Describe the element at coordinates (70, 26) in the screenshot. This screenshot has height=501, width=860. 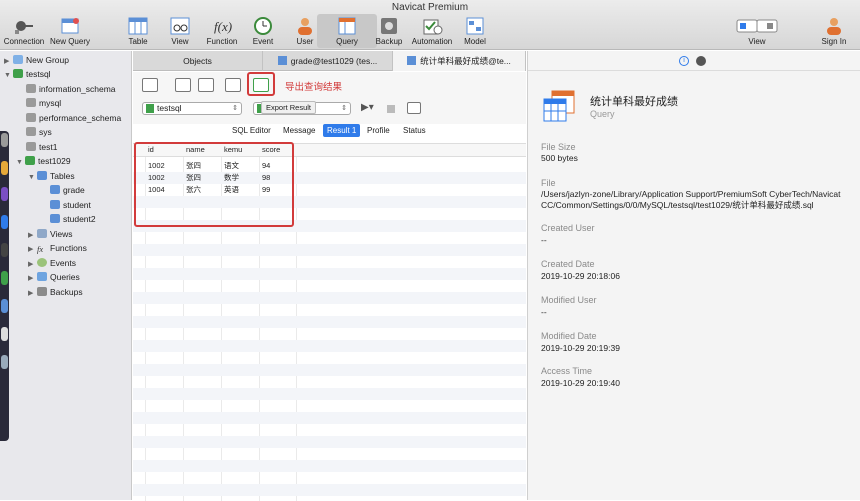
I see `new-query-icon` at that location.